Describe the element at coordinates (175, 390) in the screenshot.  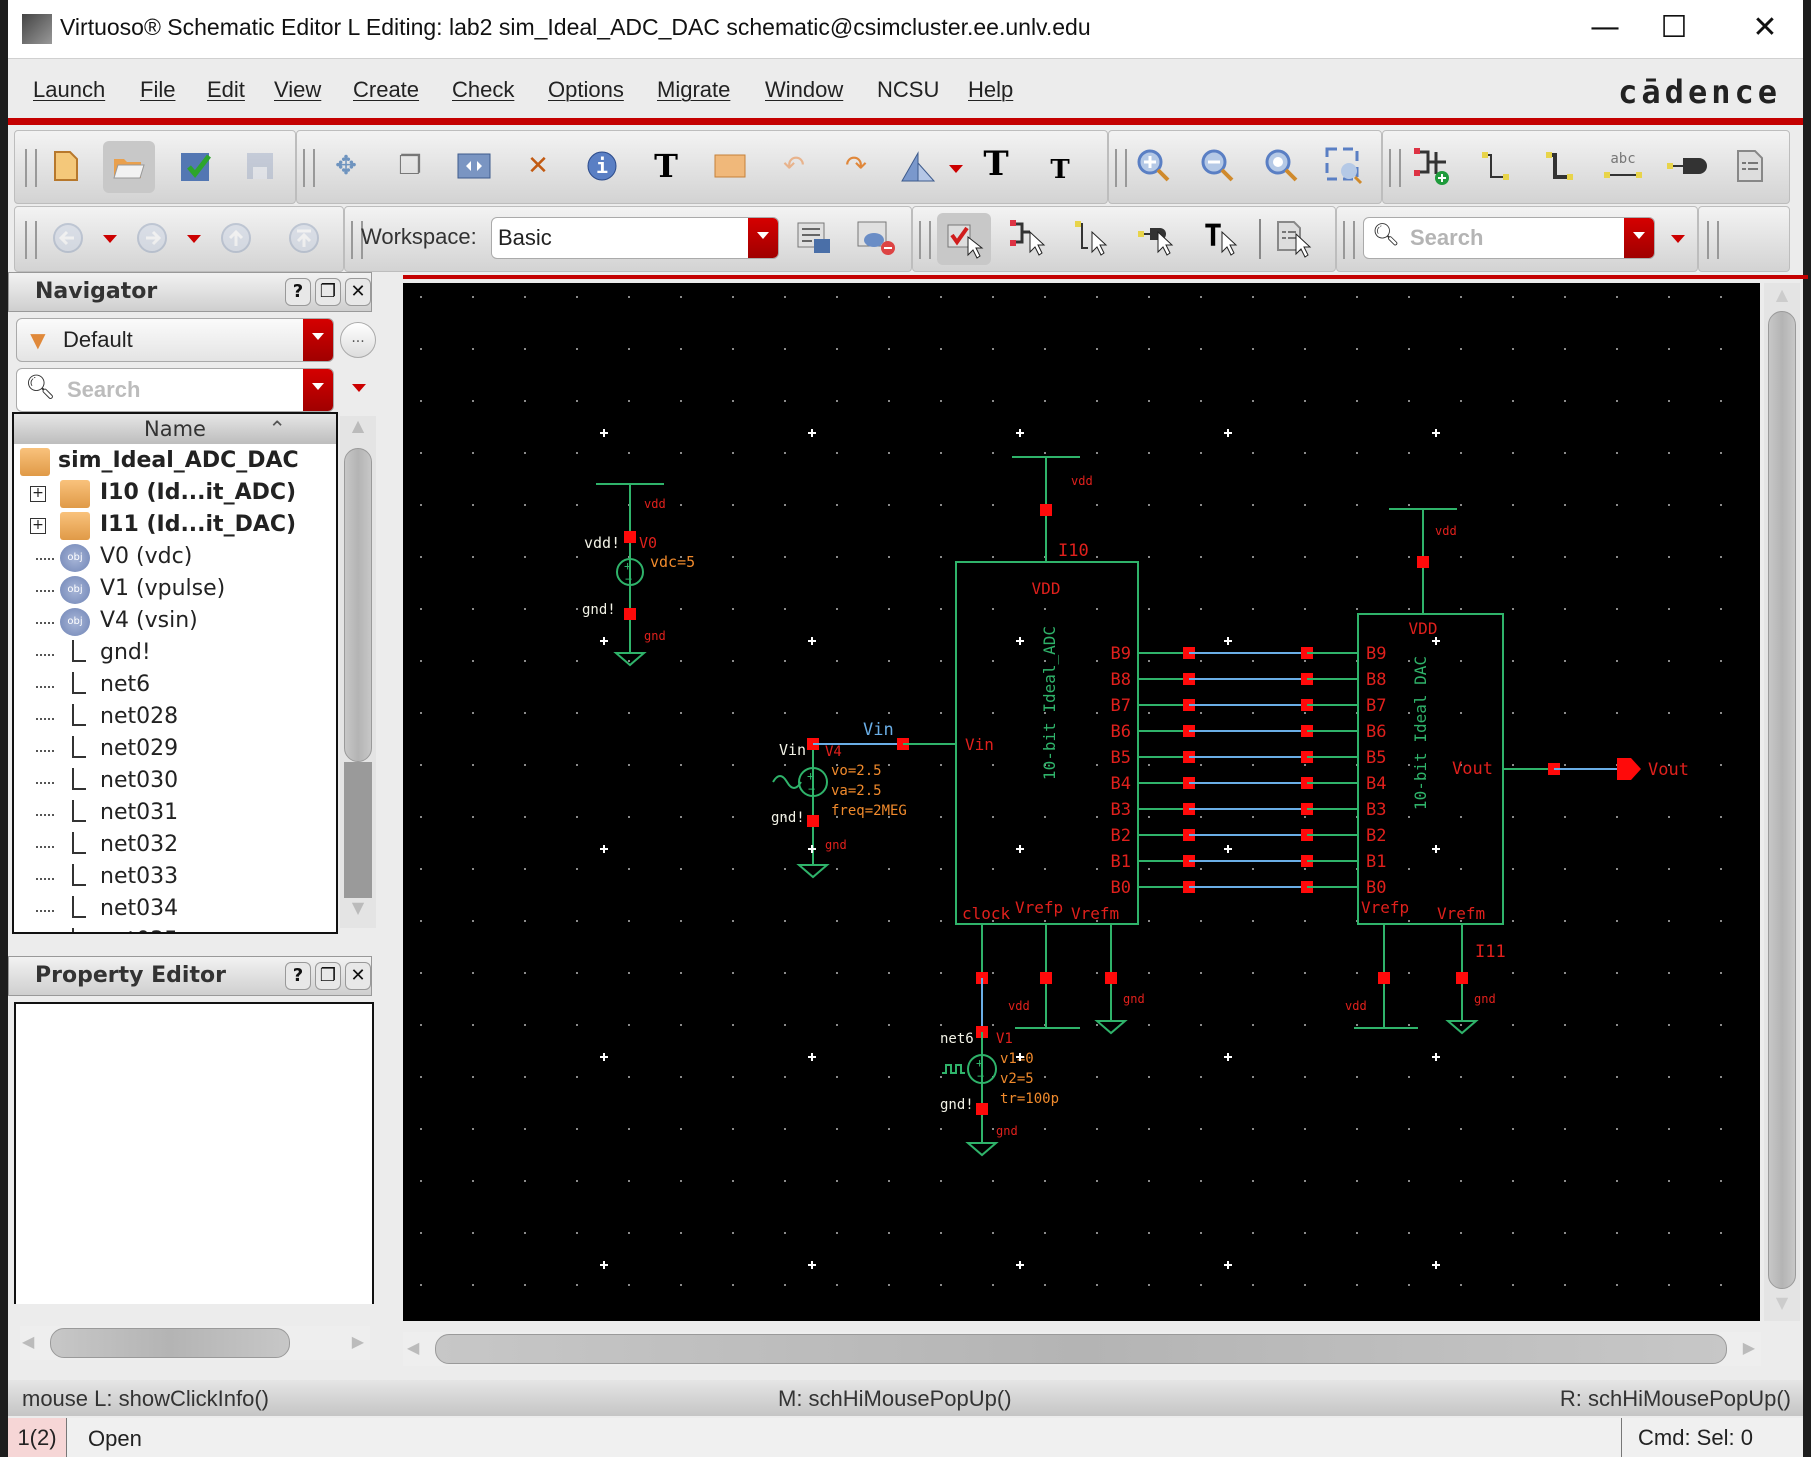
I see `navigator-search-field: 🔍︎ Search` at that location.